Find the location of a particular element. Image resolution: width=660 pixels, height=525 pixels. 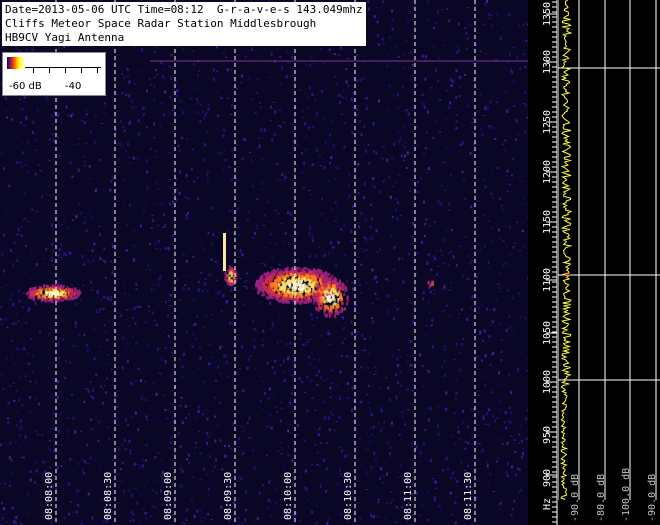

frequency-tick-label: 1100 is located at coordinates (547, 280).